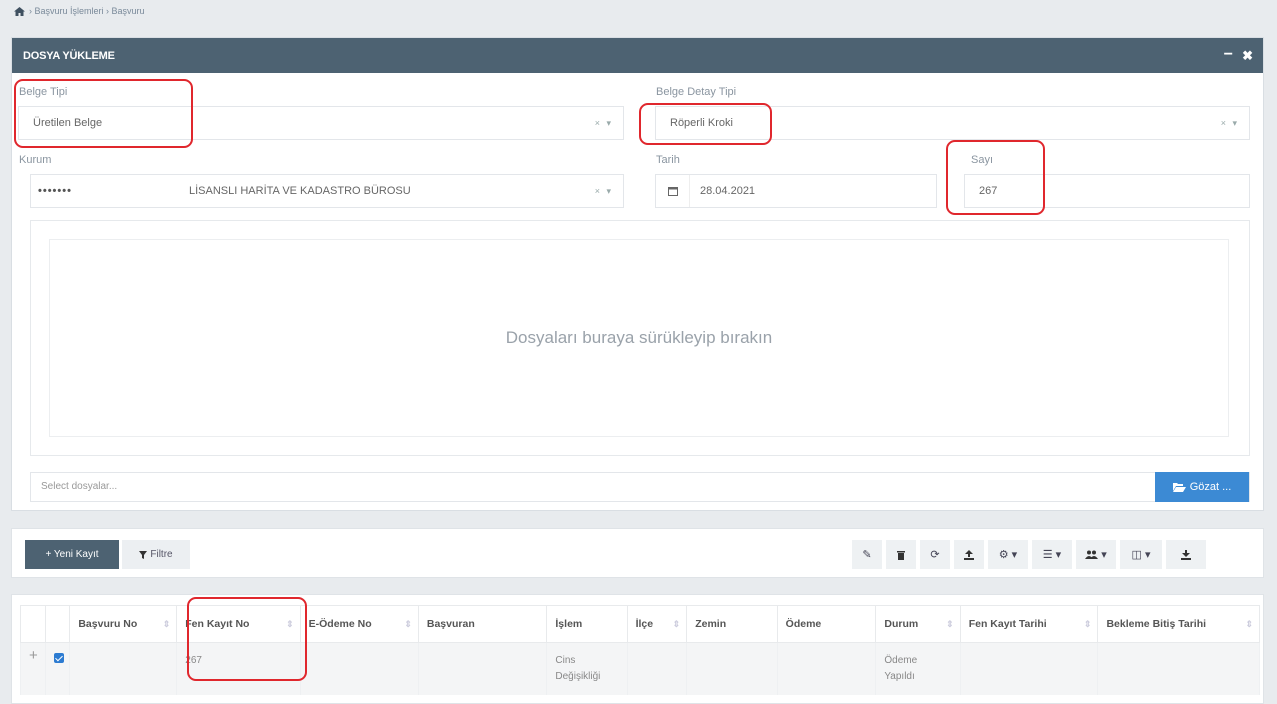  I want to click on column-header: Zemin, so click(732, 624).